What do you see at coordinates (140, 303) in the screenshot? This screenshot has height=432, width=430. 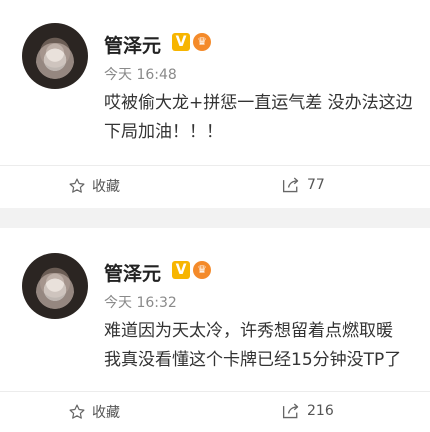 I see `post-time: 今天 16:32` at bounding box center [140, 303].